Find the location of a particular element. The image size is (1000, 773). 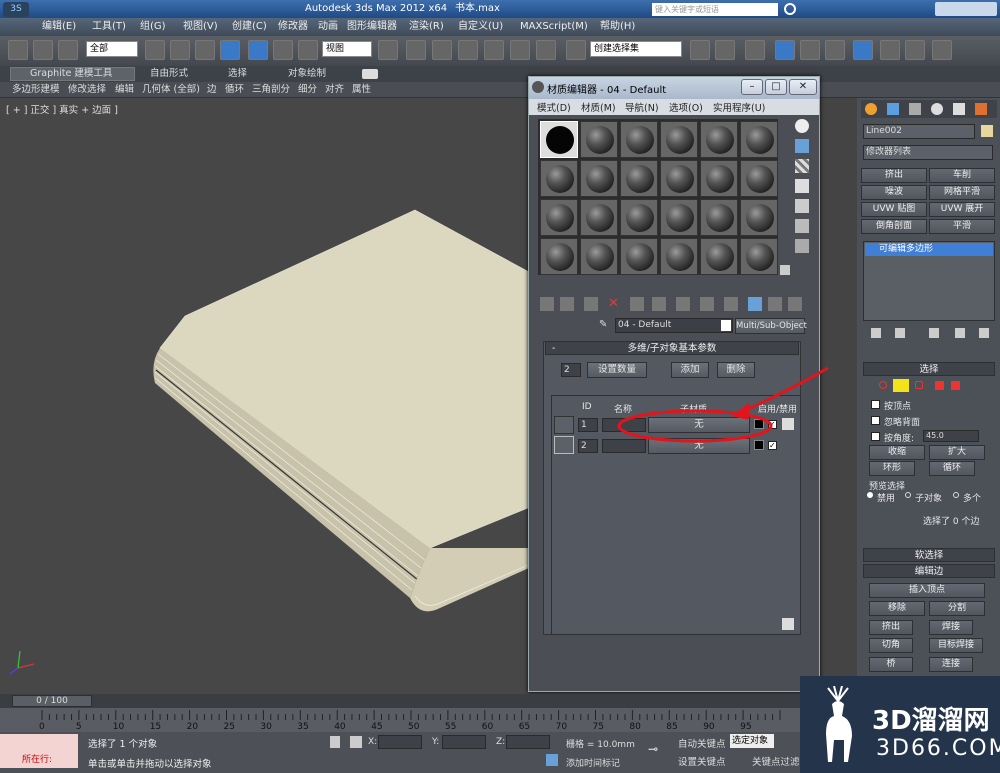

weld-button: 焊接 is located at coordinates (951, 627).